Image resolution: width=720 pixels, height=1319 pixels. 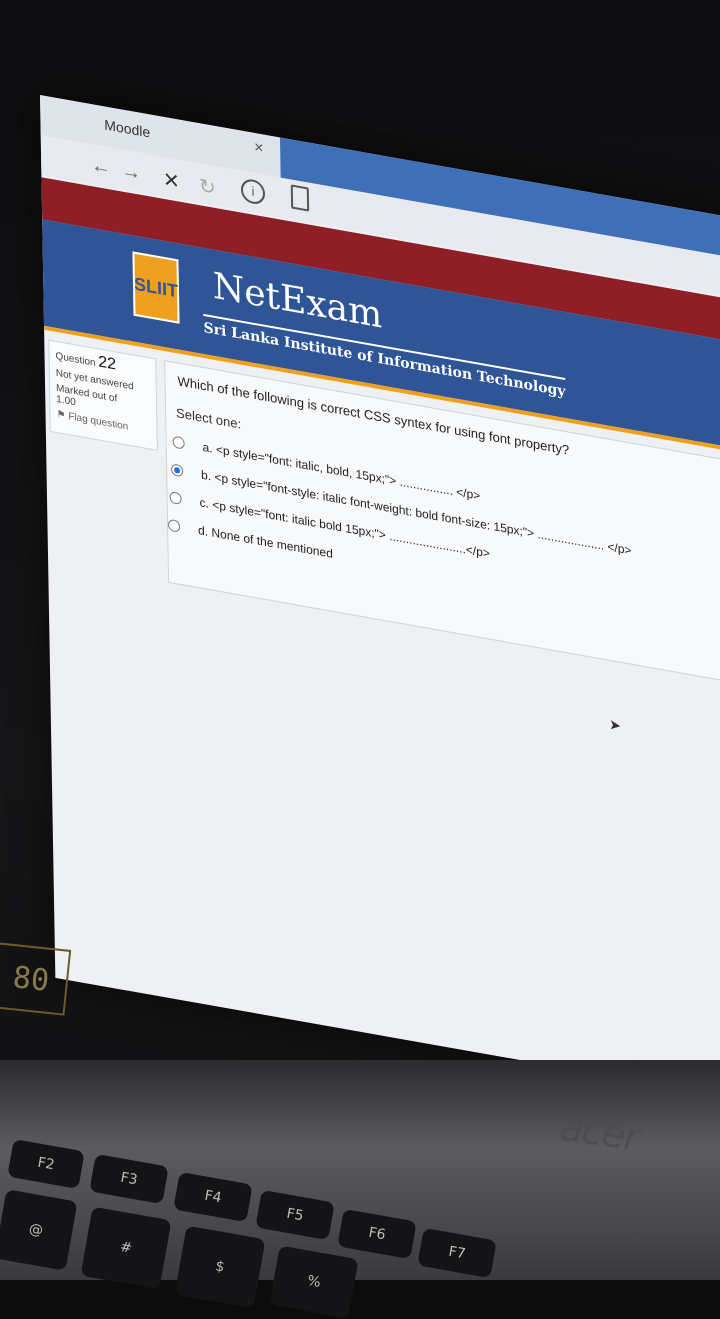 I want to click on question-number: 22, so click(x=107, y=363).